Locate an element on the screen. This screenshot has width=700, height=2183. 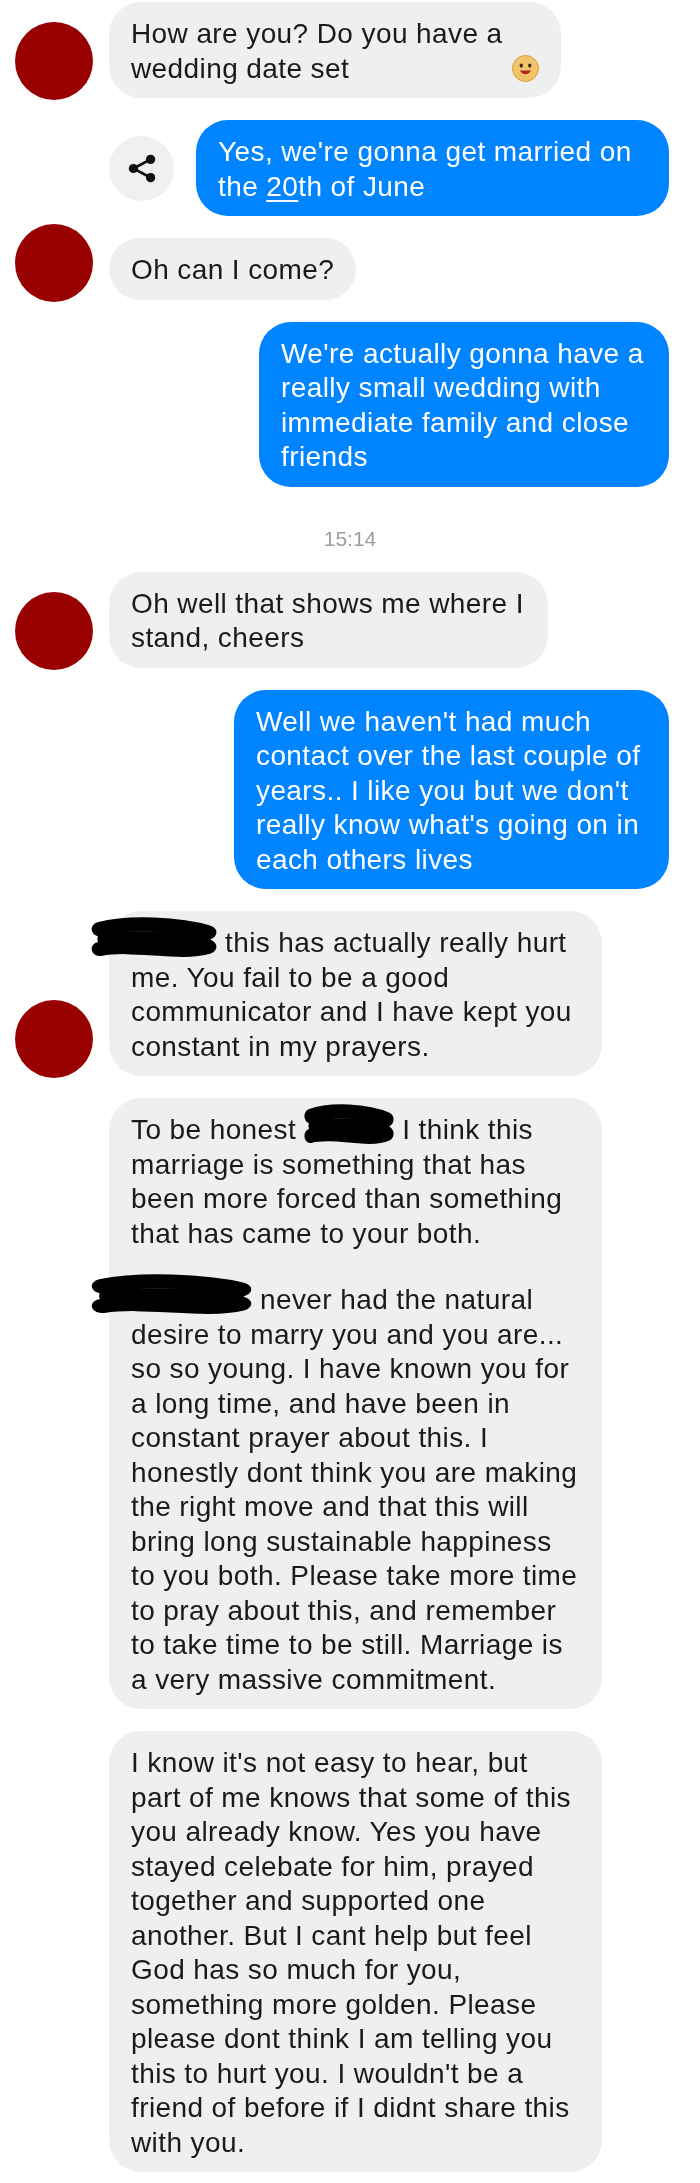
smiley-icon is located at coordinates (525, 68).